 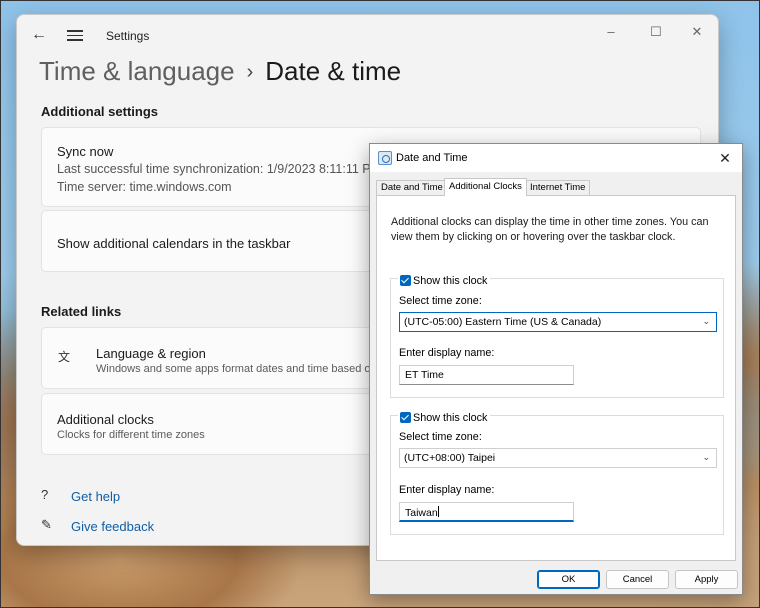 I want to click on related-links-heading: Related links, so click(x=81, y=311).